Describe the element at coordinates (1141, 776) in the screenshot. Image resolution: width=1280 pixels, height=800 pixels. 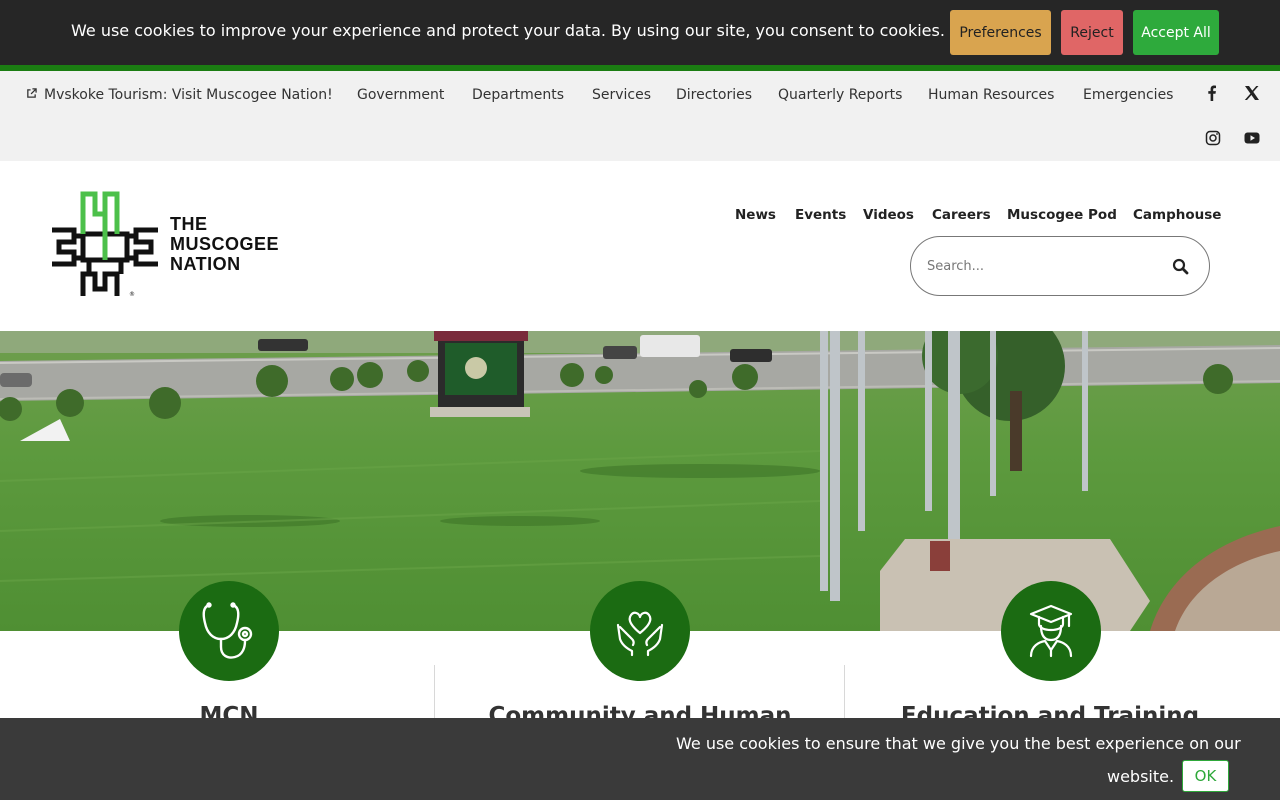
I see `cookie-bottom-message-line2: website.` at that location.